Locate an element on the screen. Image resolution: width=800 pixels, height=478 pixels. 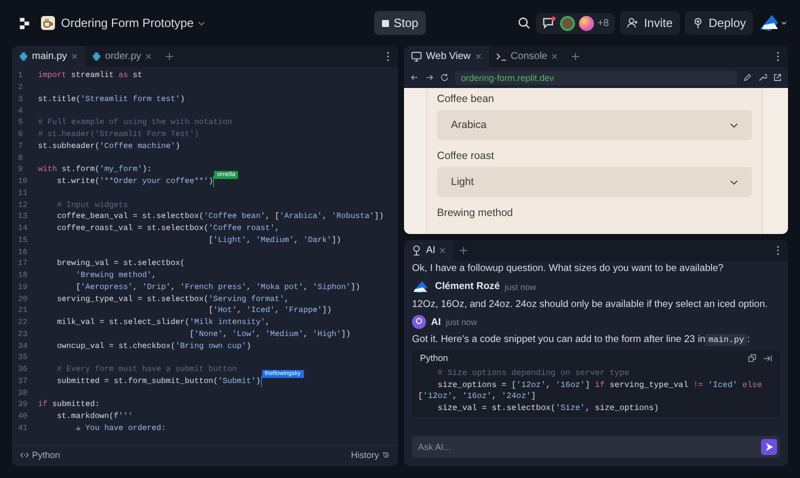
pencil-icon is located at coordinates (747, 77).